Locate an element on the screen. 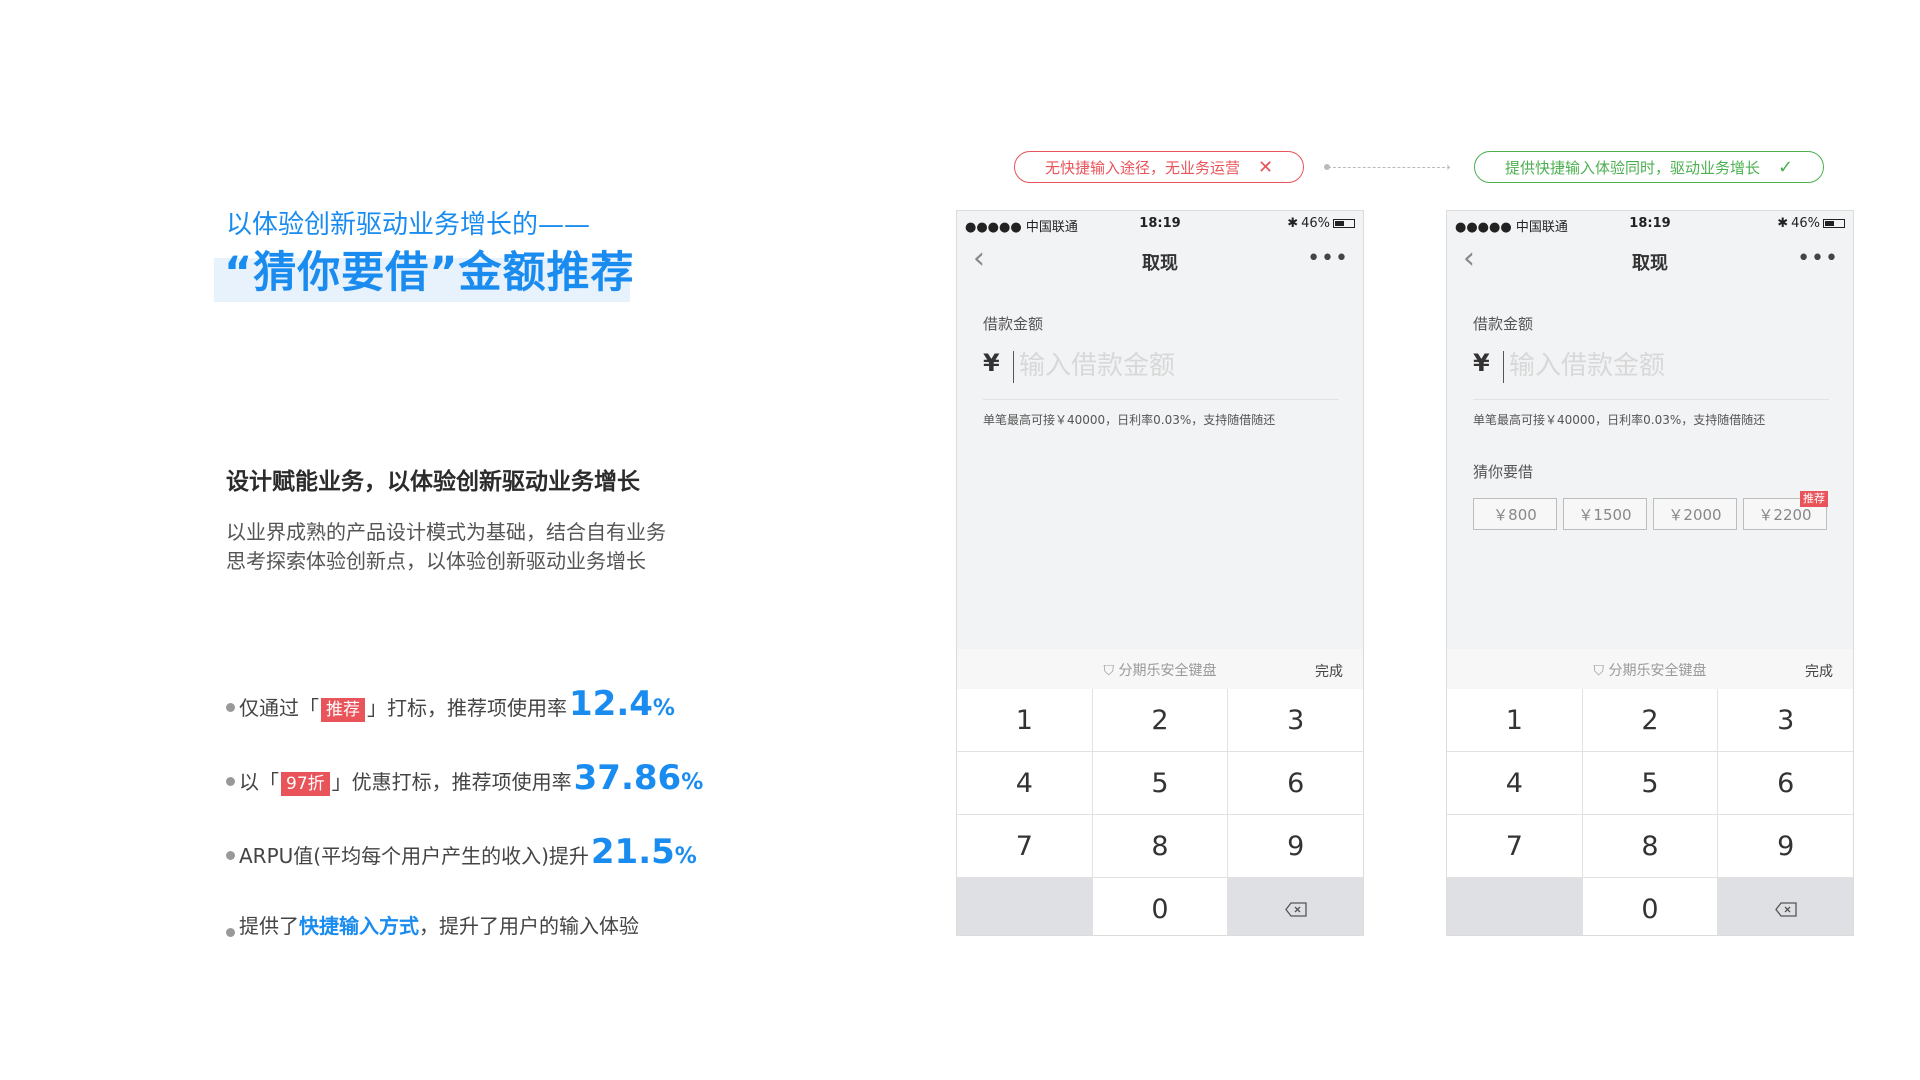  metric-value: 37.86 is located at coordinates (627, 778).